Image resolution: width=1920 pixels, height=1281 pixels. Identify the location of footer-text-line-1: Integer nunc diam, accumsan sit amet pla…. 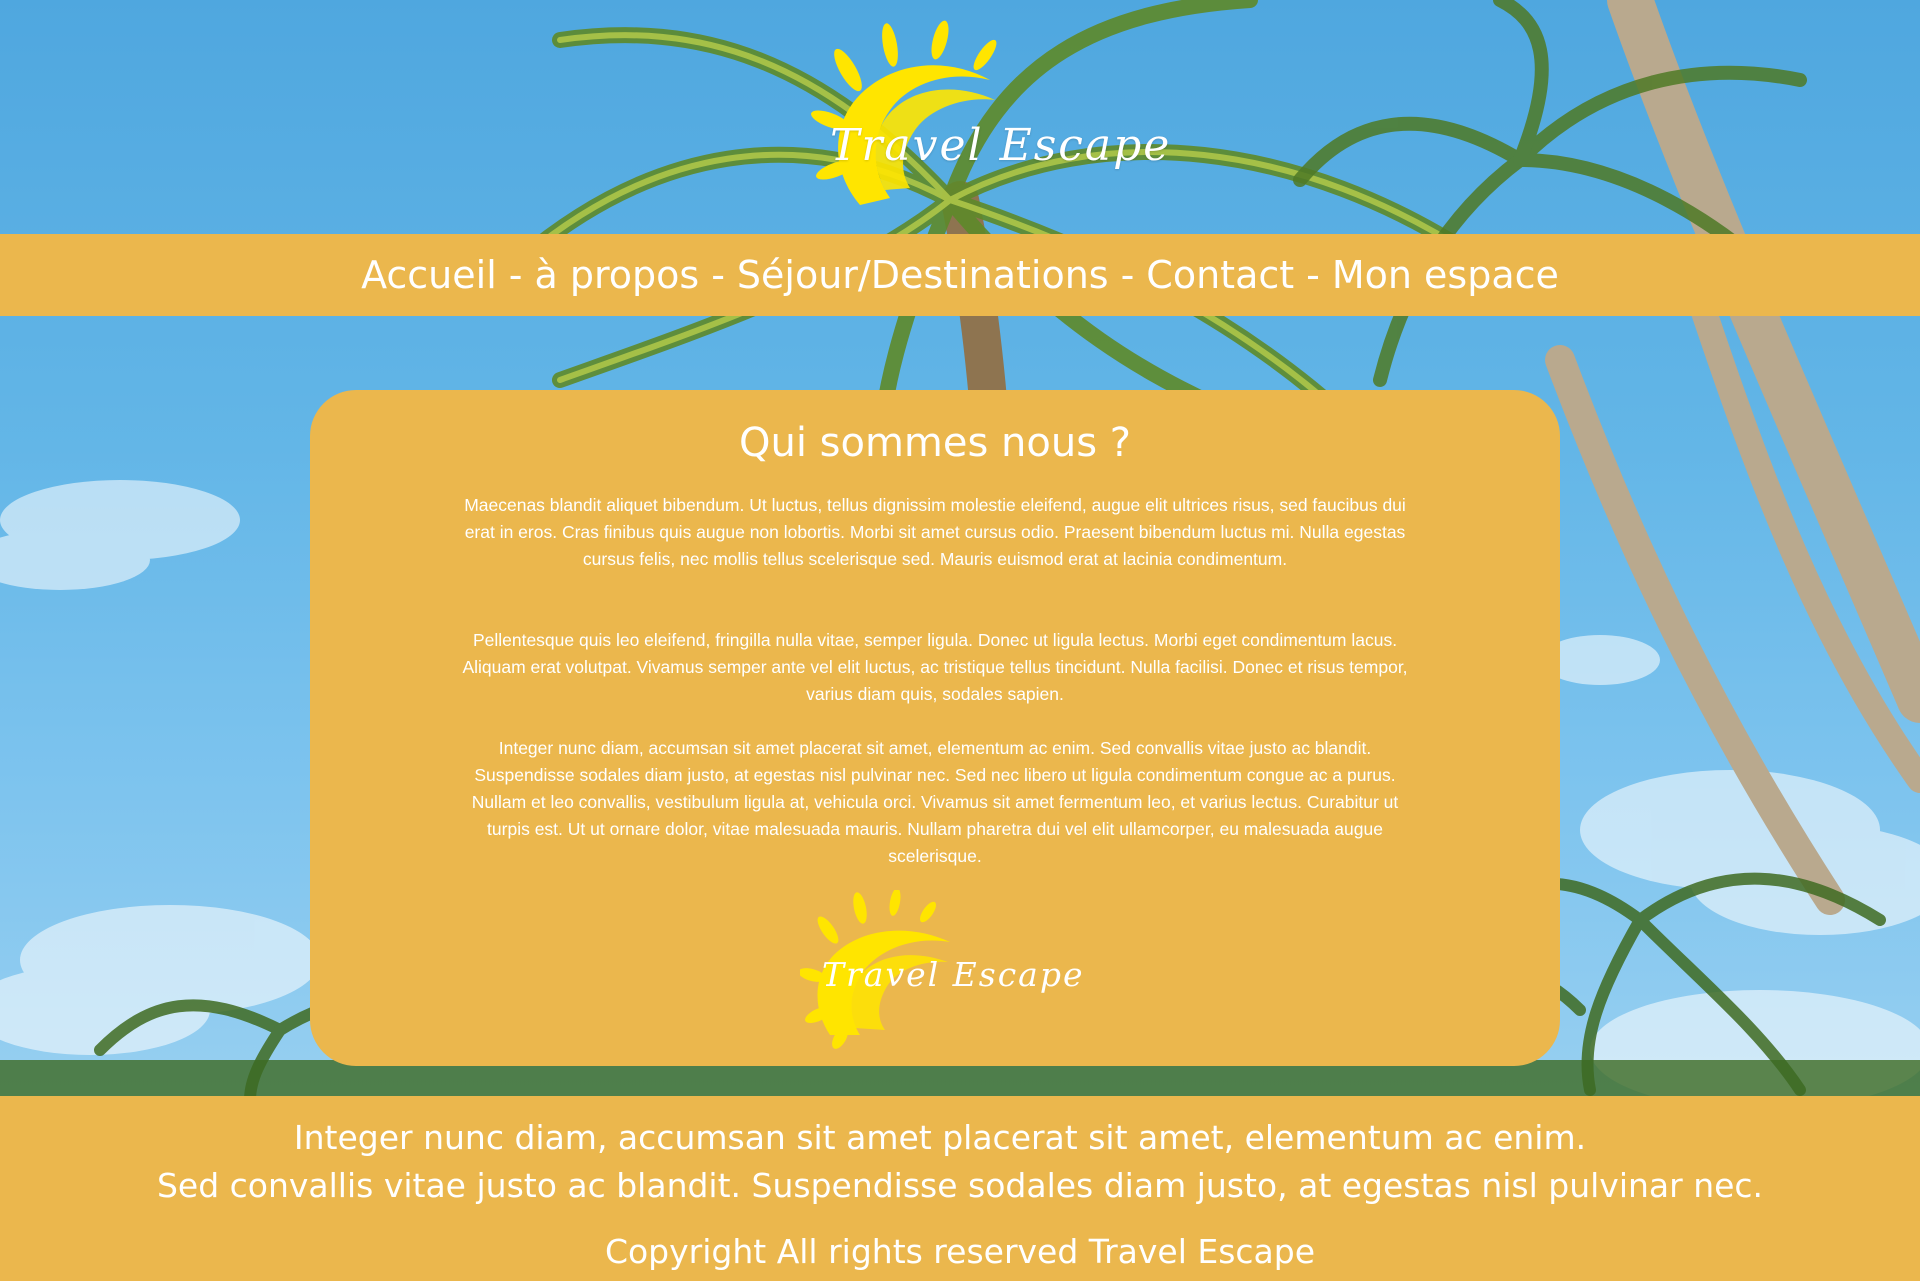
(940, 1137).